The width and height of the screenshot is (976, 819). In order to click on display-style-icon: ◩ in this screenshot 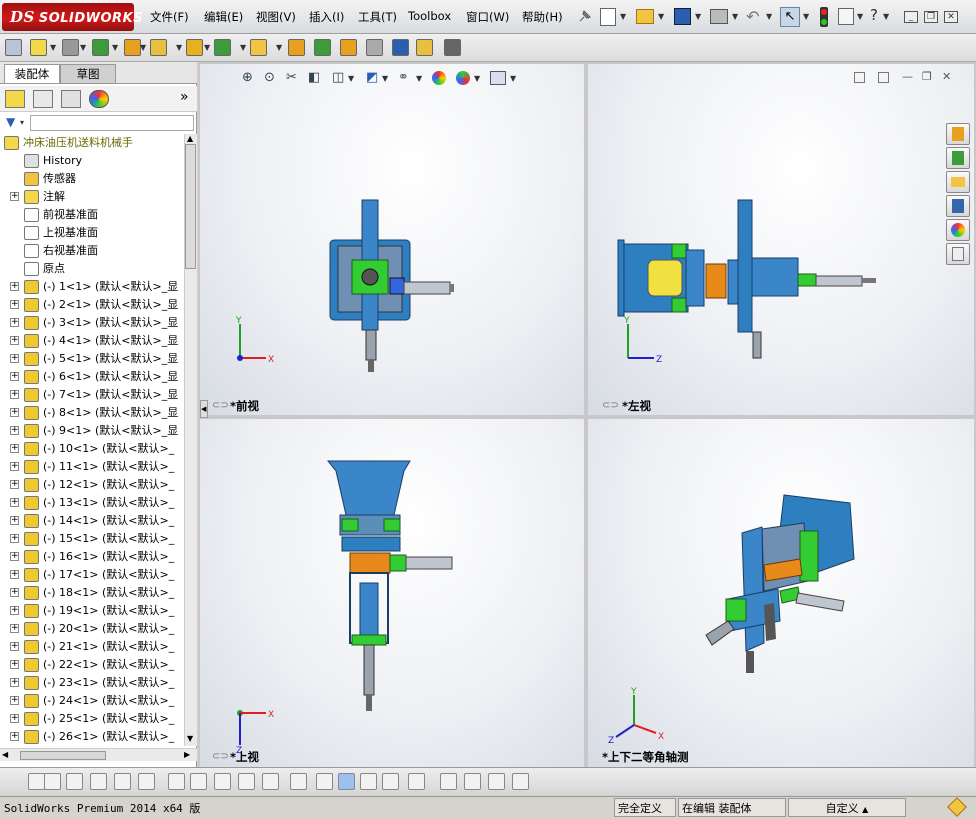, I will do `click(372, 77)`.